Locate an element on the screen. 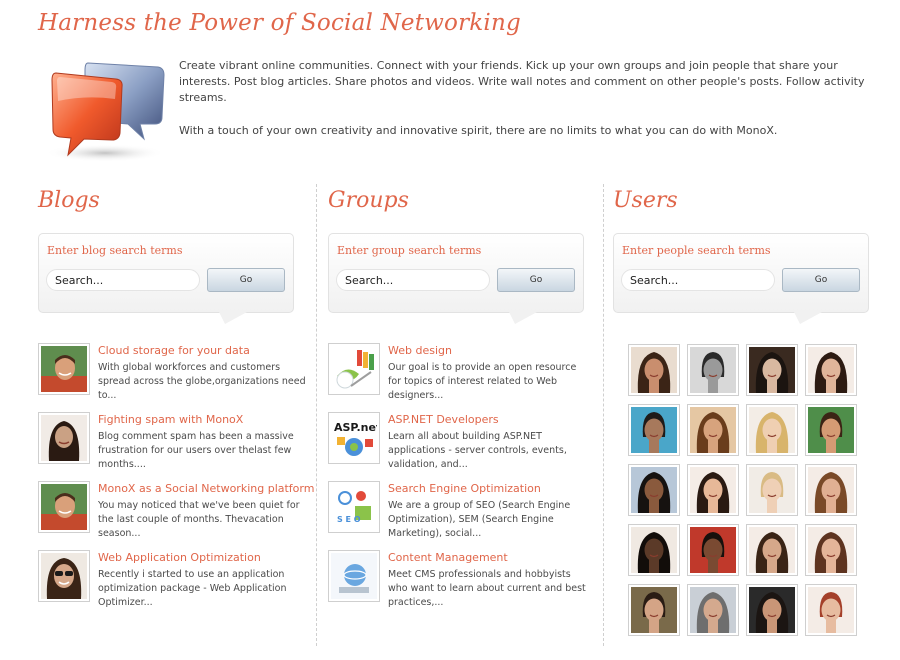  group-thumbnail: ASP.net is located at coordinates (354, 438).